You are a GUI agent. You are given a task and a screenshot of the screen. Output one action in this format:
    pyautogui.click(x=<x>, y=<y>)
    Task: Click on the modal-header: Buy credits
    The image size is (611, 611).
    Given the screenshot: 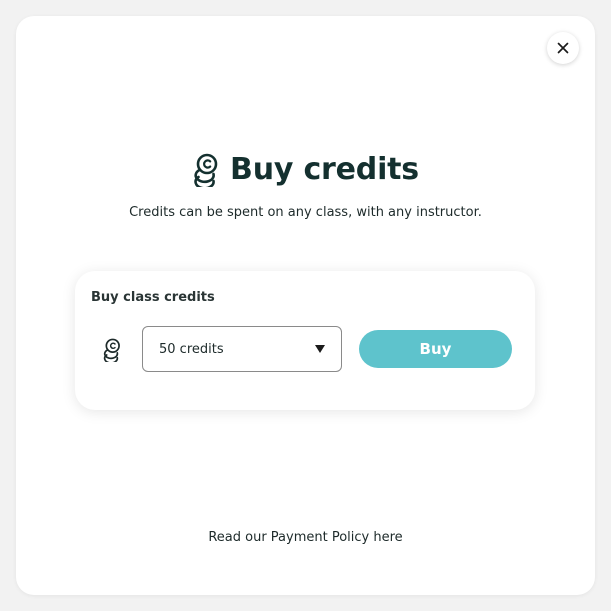 What is the action you would take?
    pyautogui.click(x=305, y=169)
    